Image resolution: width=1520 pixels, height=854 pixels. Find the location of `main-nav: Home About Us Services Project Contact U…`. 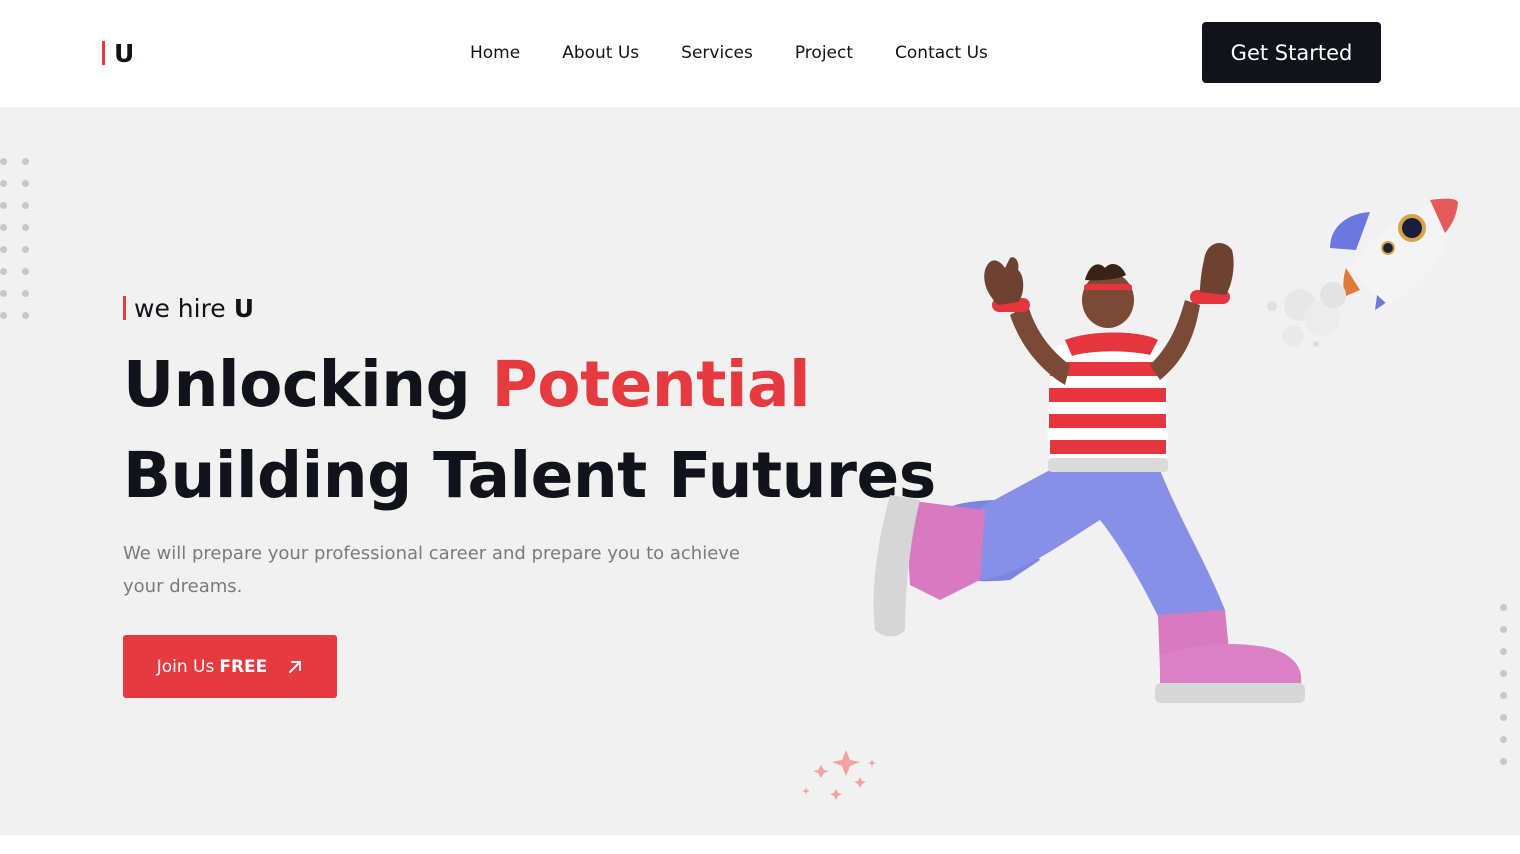

main-nav: Home About Us Services Project Contact U… is located at coordinates (729, 53).